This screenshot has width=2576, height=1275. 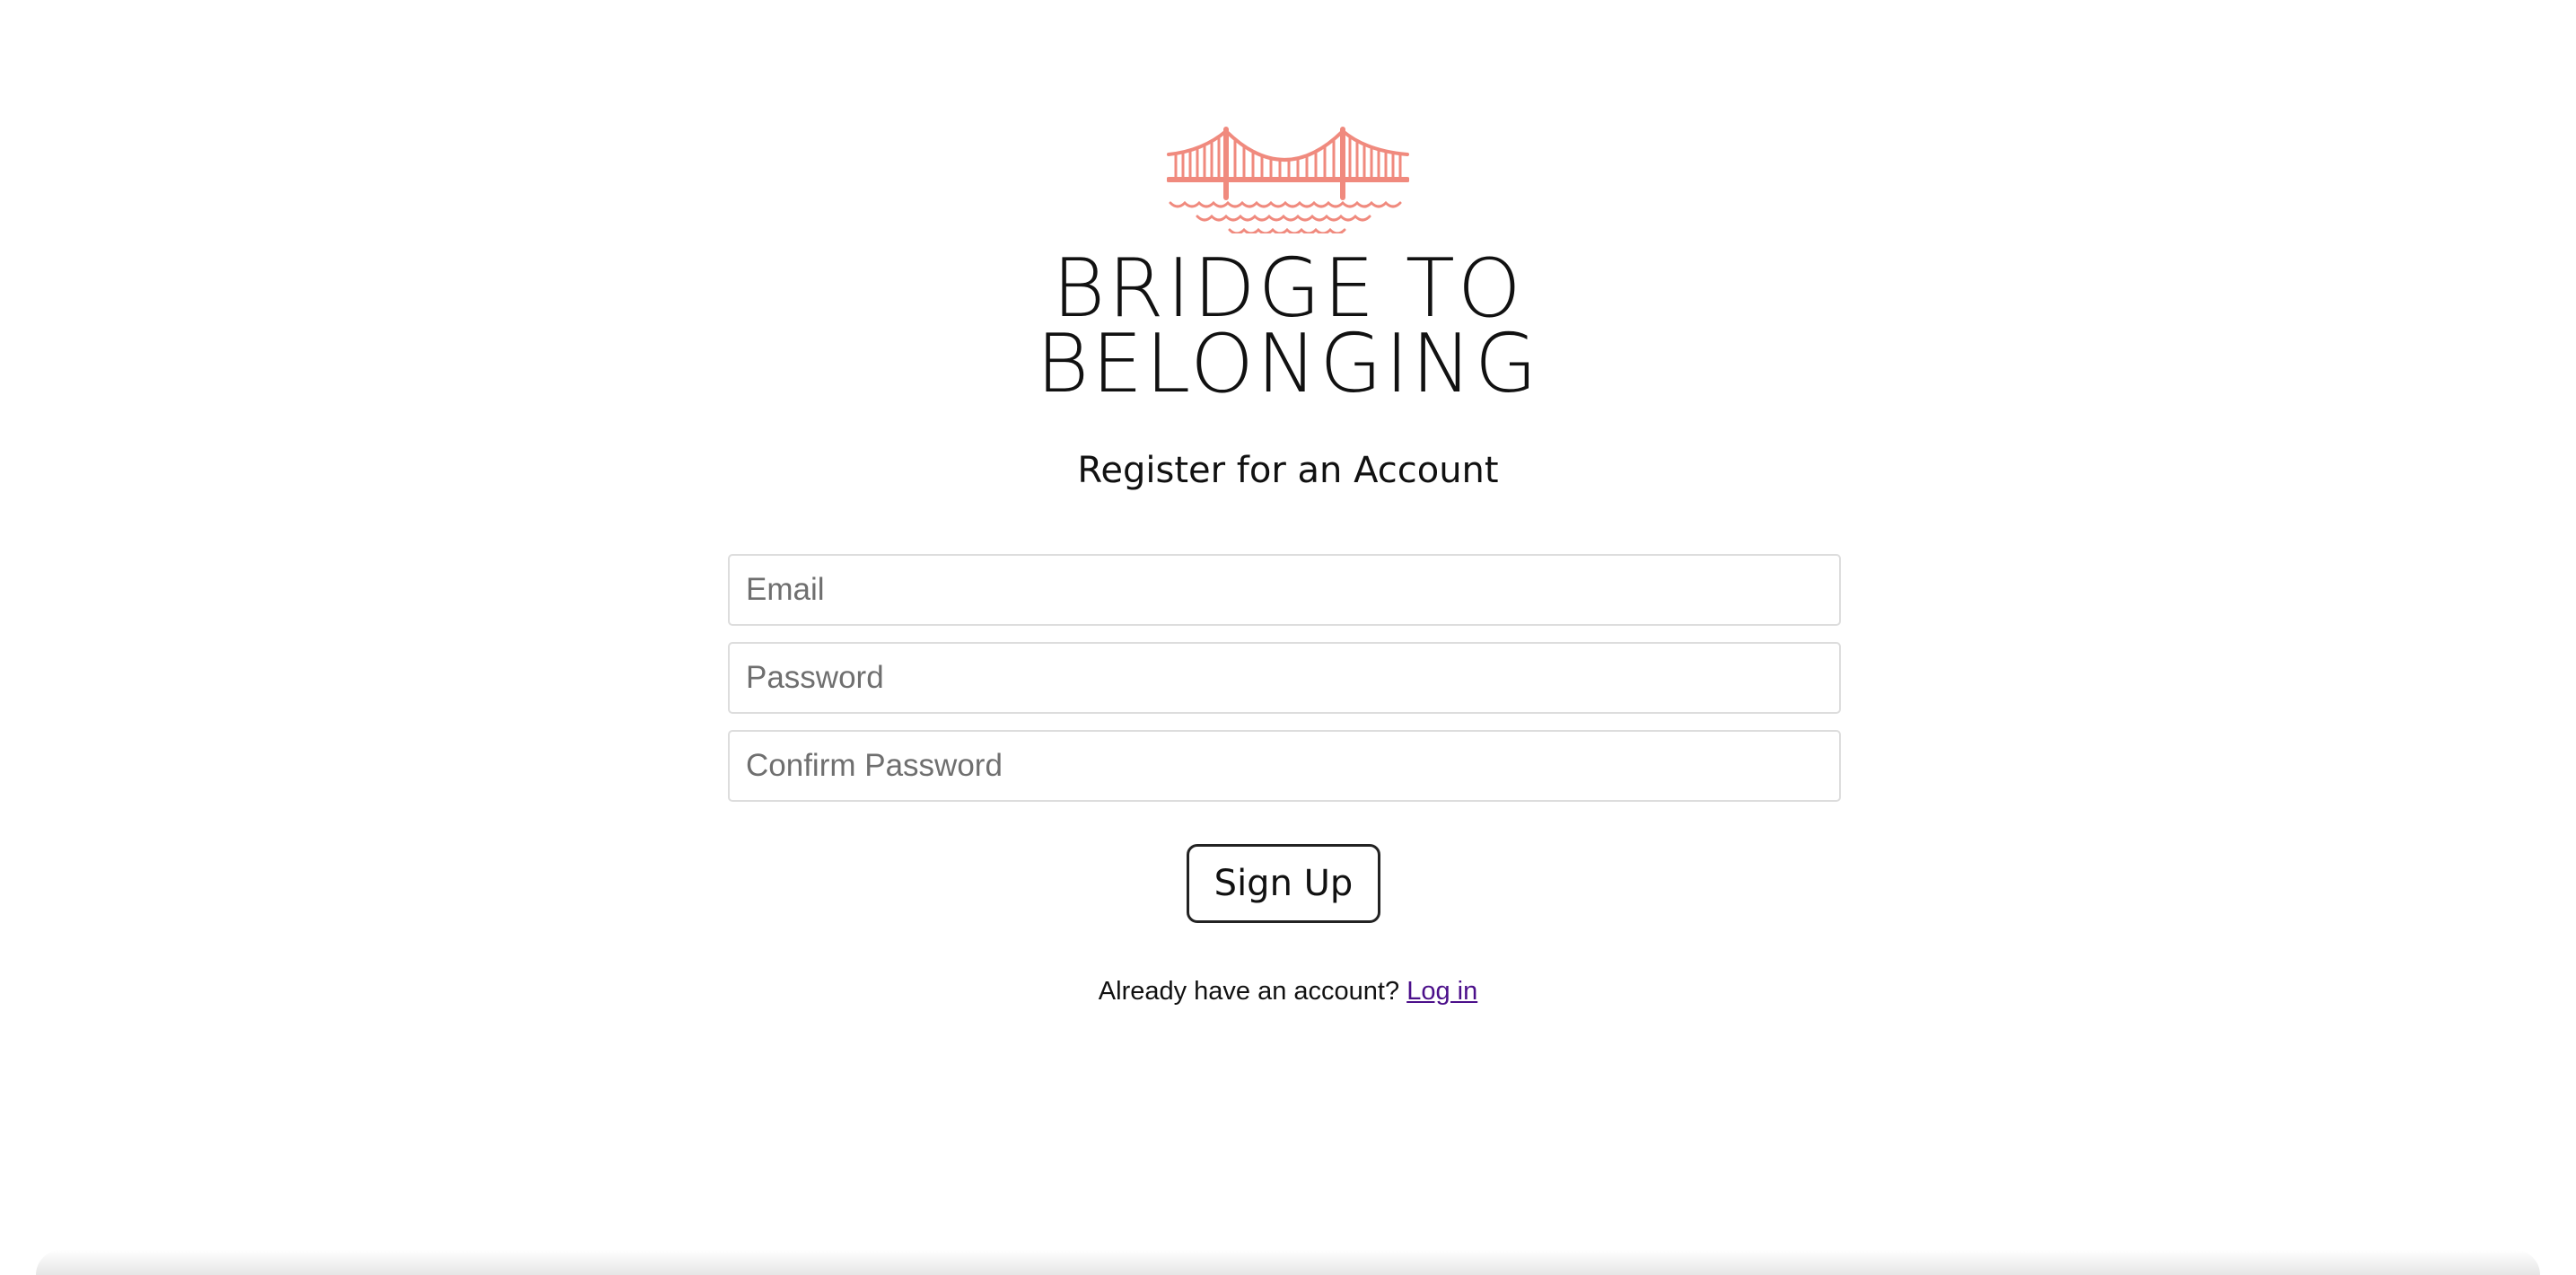 I want to click on login-link: Log in, so click(x=1441, y=991).